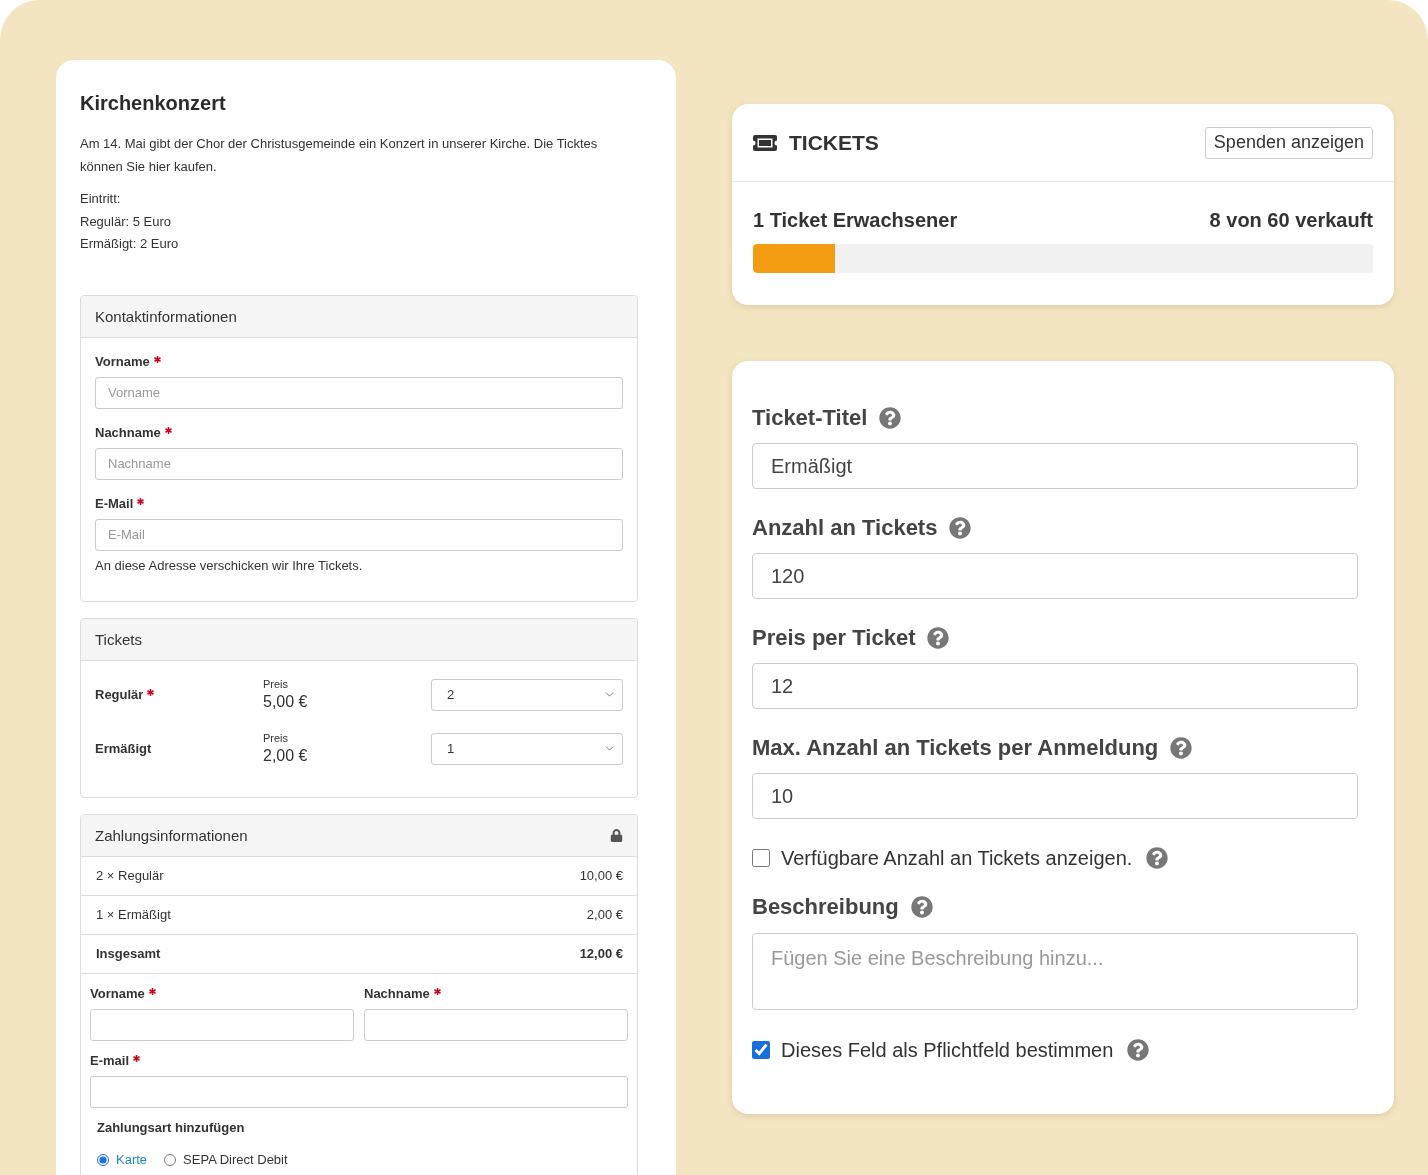  I want to click on admission-line: Ermäßigt: 2 Euro, so click(129, 244).